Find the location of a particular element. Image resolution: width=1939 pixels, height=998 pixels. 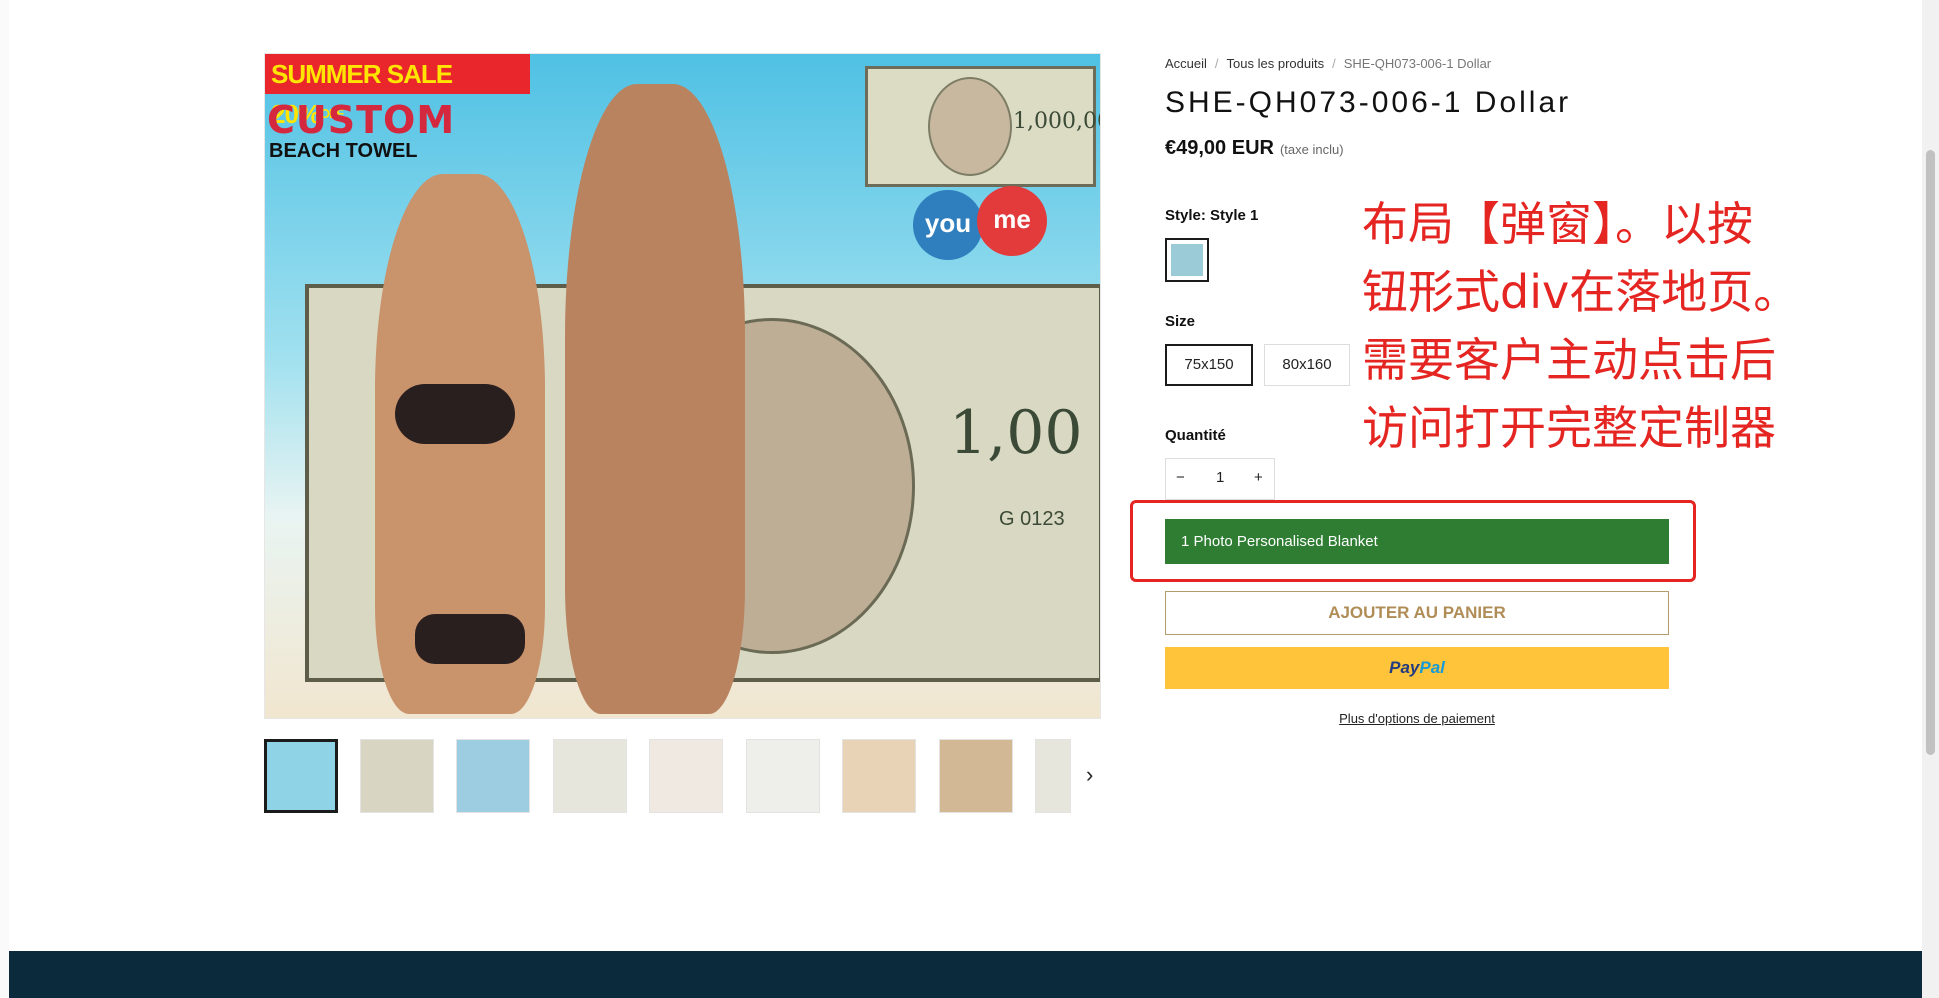

sale-banner: SUMMER SALE 20%OFF is located at coordinates (397, 91).